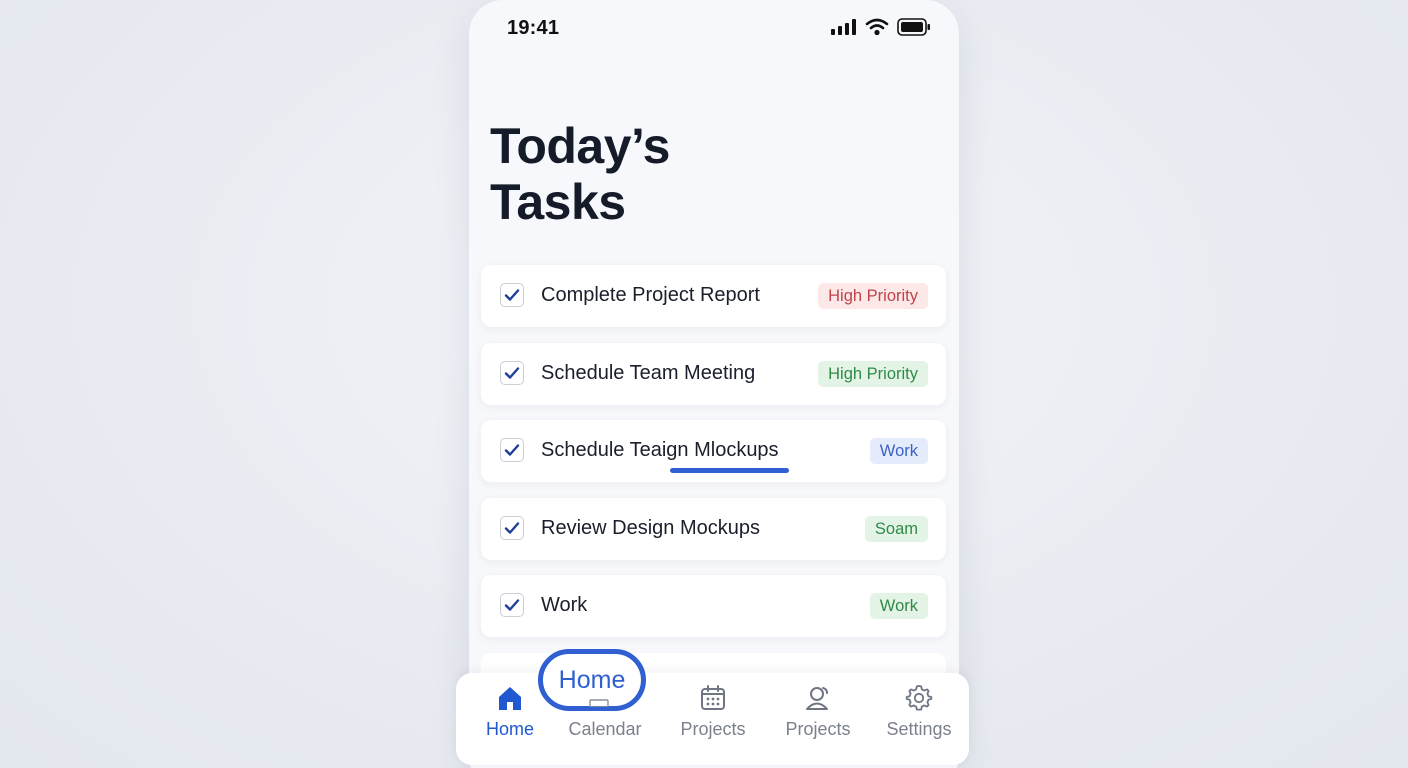  What do you see at coordinates (564, 605) in the screenshot?
I see `task-title: Work` at bounding box center [564, 605].